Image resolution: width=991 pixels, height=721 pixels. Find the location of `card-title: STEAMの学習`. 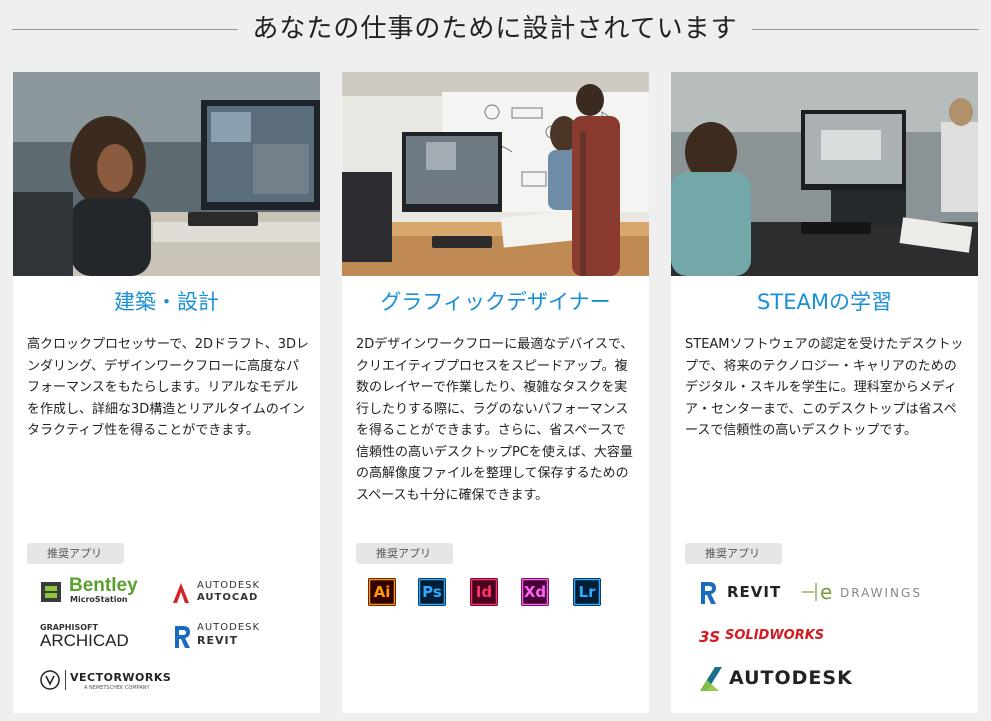

card-title: STEAMの学習 is located at coordinates (824, 302).